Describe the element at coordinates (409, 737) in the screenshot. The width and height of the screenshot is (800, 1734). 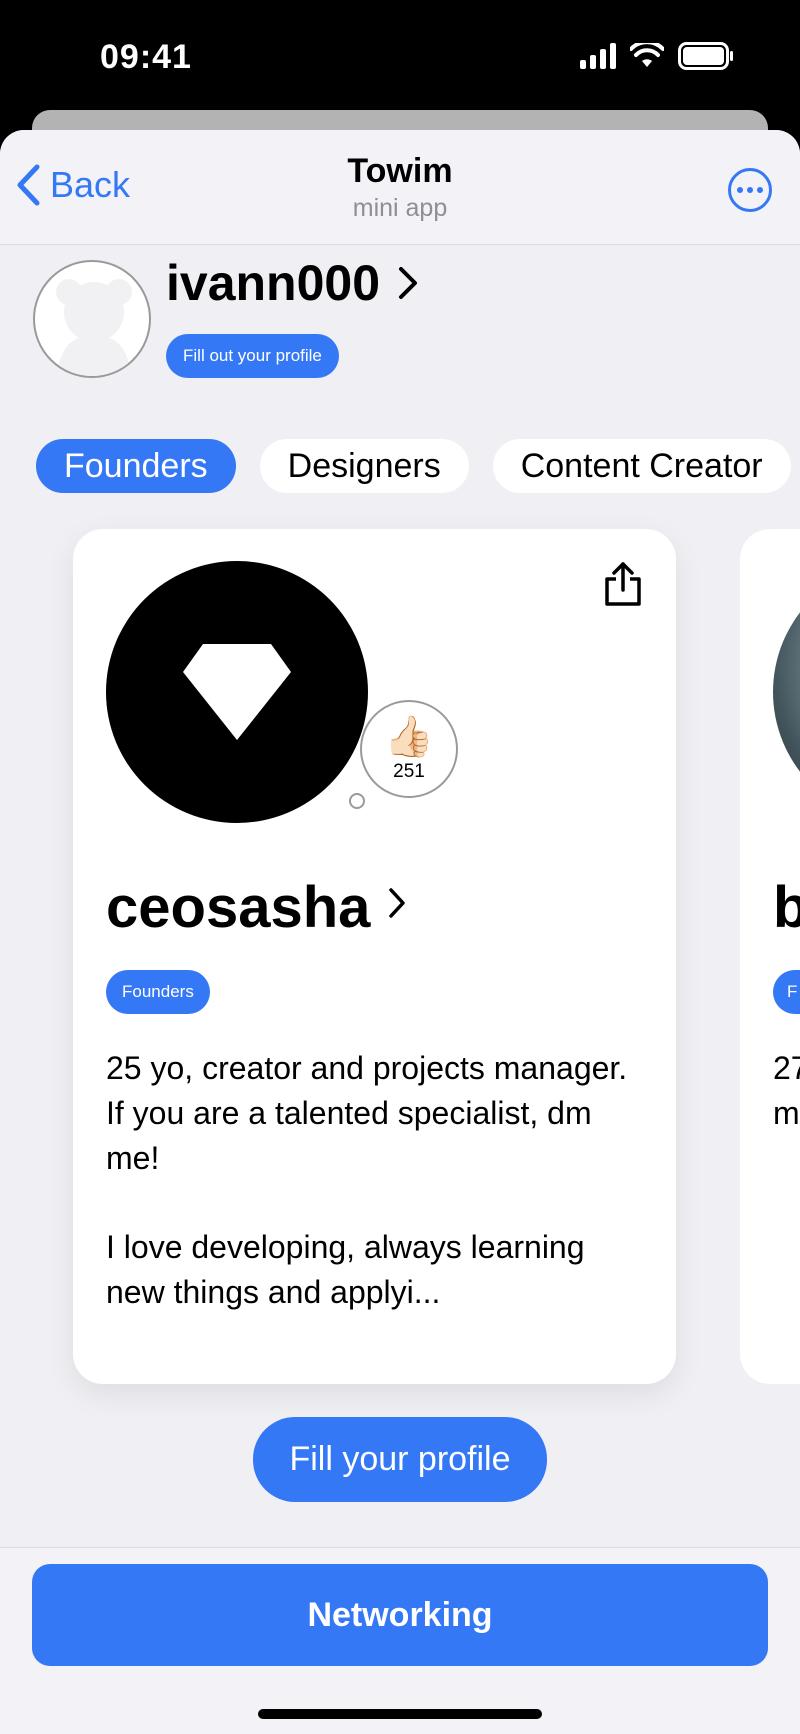
I see `thumbs-up-icon: 👍🏻` at that location.